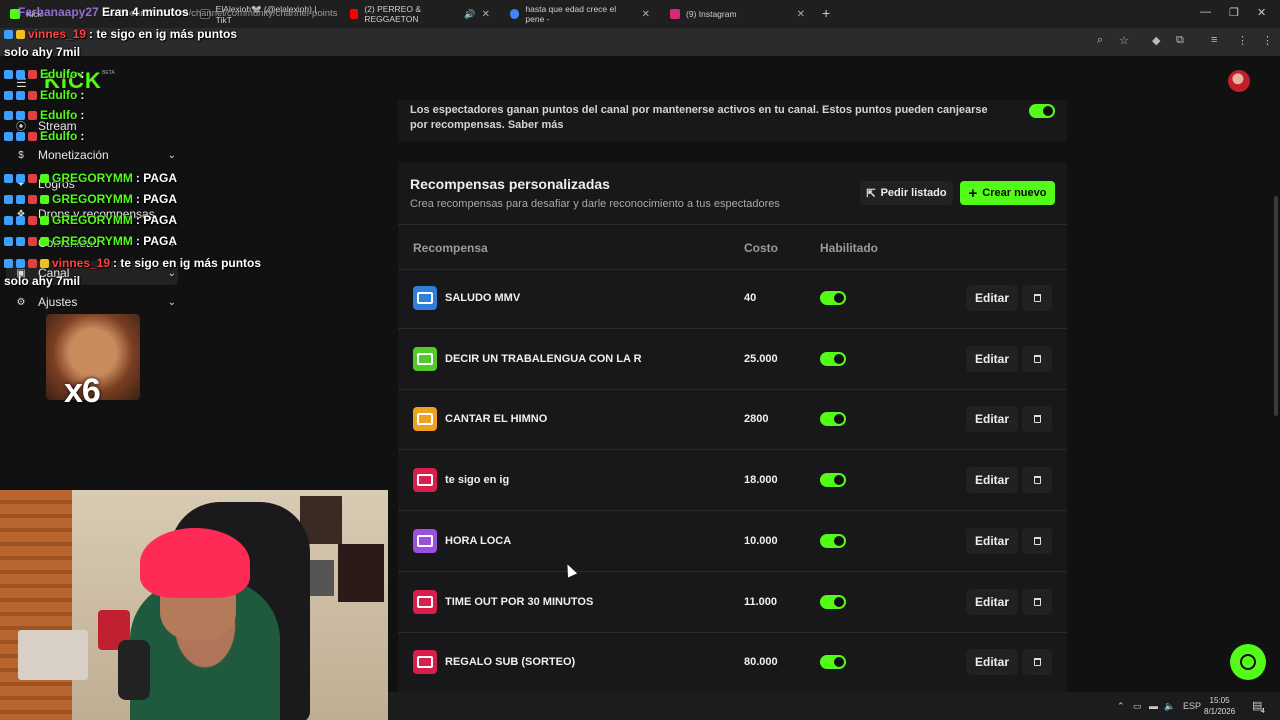 This screenshot has width=1280, height=720. Describe the element at coordinates (354, 14) in the screenshot. I see `youtube-favicon` at that location.